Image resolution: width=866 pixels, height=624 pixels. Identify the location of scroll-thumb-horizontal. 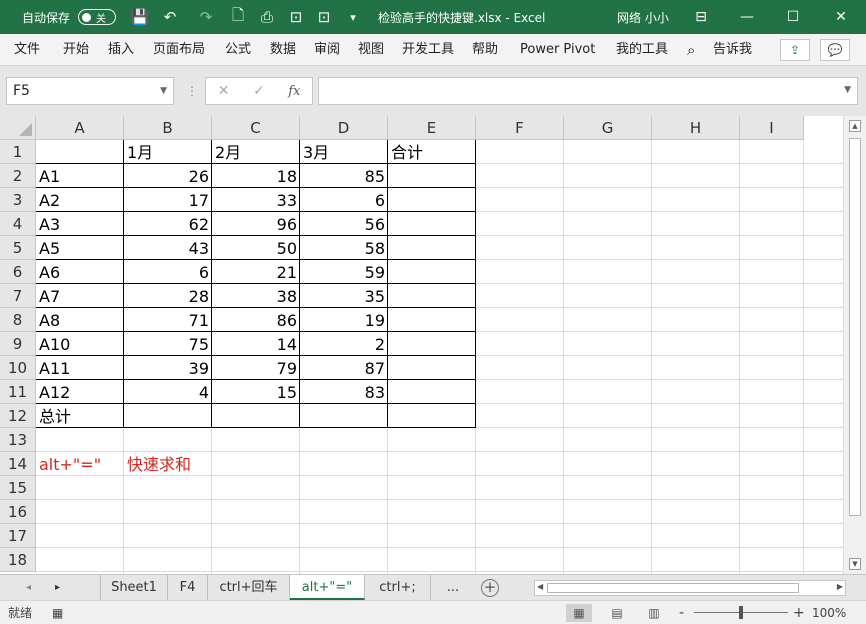
(673, 588).